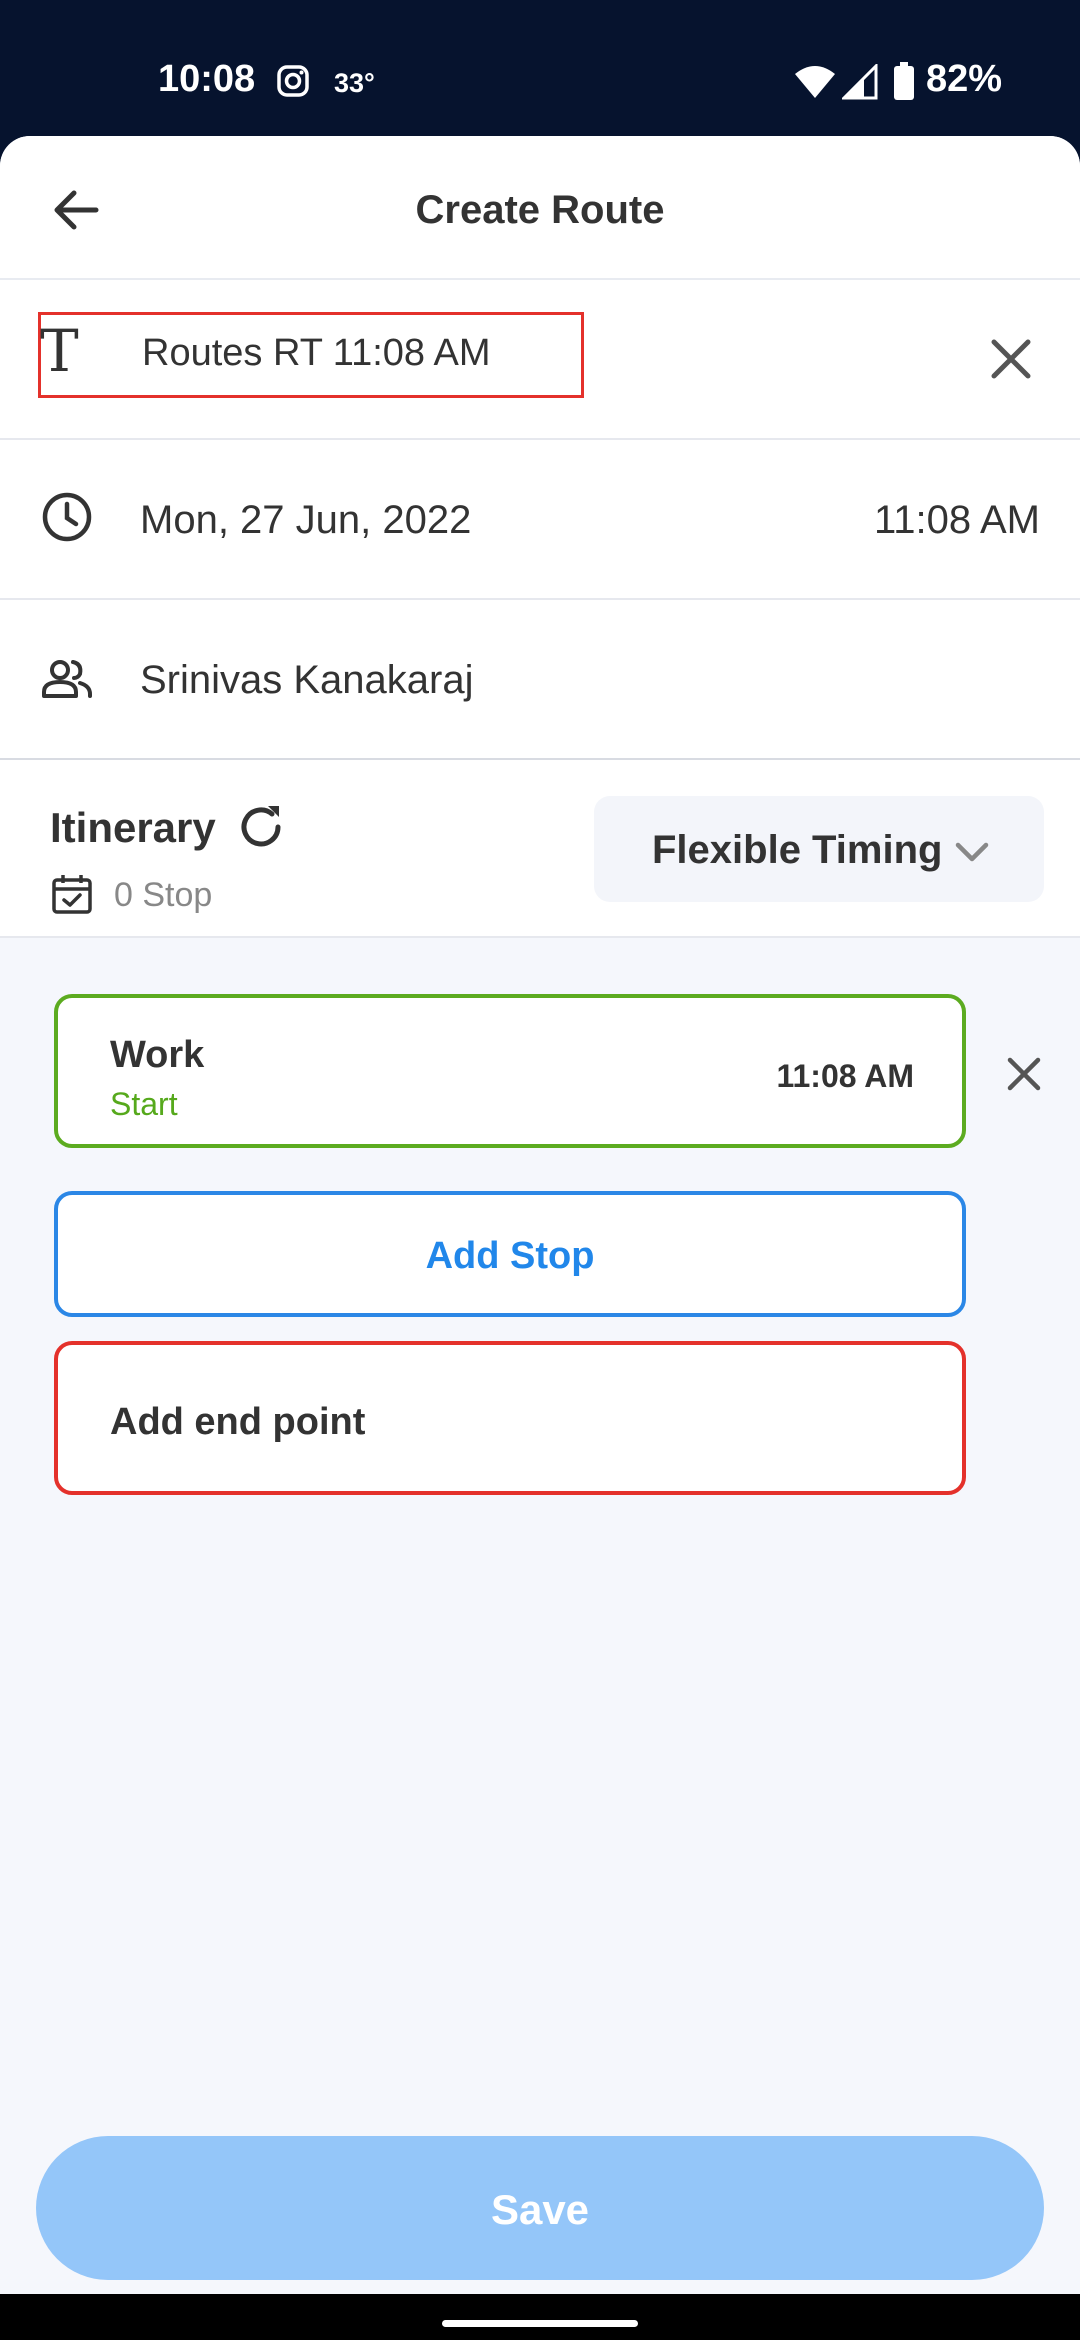  What do you see at coordinates (510, 1418) in the screenshot?
I see `add-end-point-button: Add end point` at bounding box center [510, 1418].